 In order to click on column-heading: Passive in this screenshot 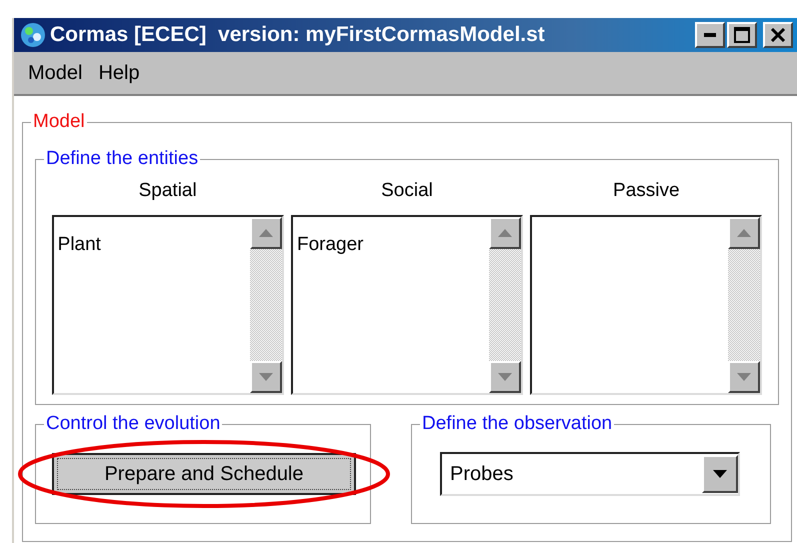, I will do `click(646, 191)`.